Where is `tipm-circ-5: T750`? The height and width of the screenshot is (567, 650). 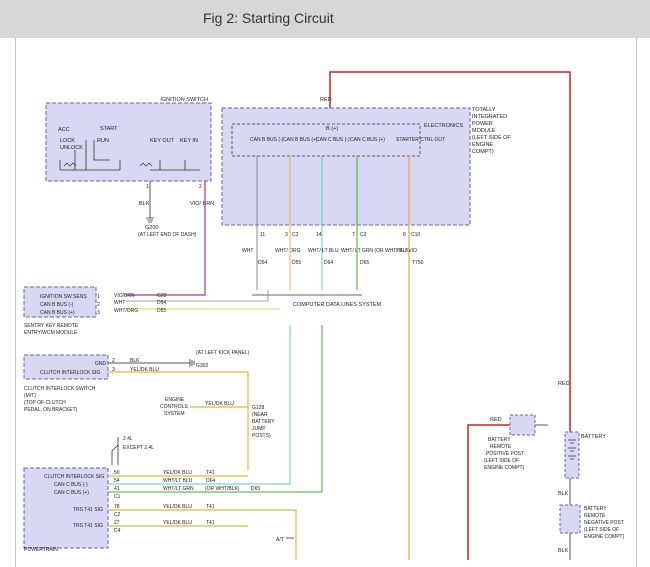 tipm-circ-5: T750 is located at coordinates (418, 263).